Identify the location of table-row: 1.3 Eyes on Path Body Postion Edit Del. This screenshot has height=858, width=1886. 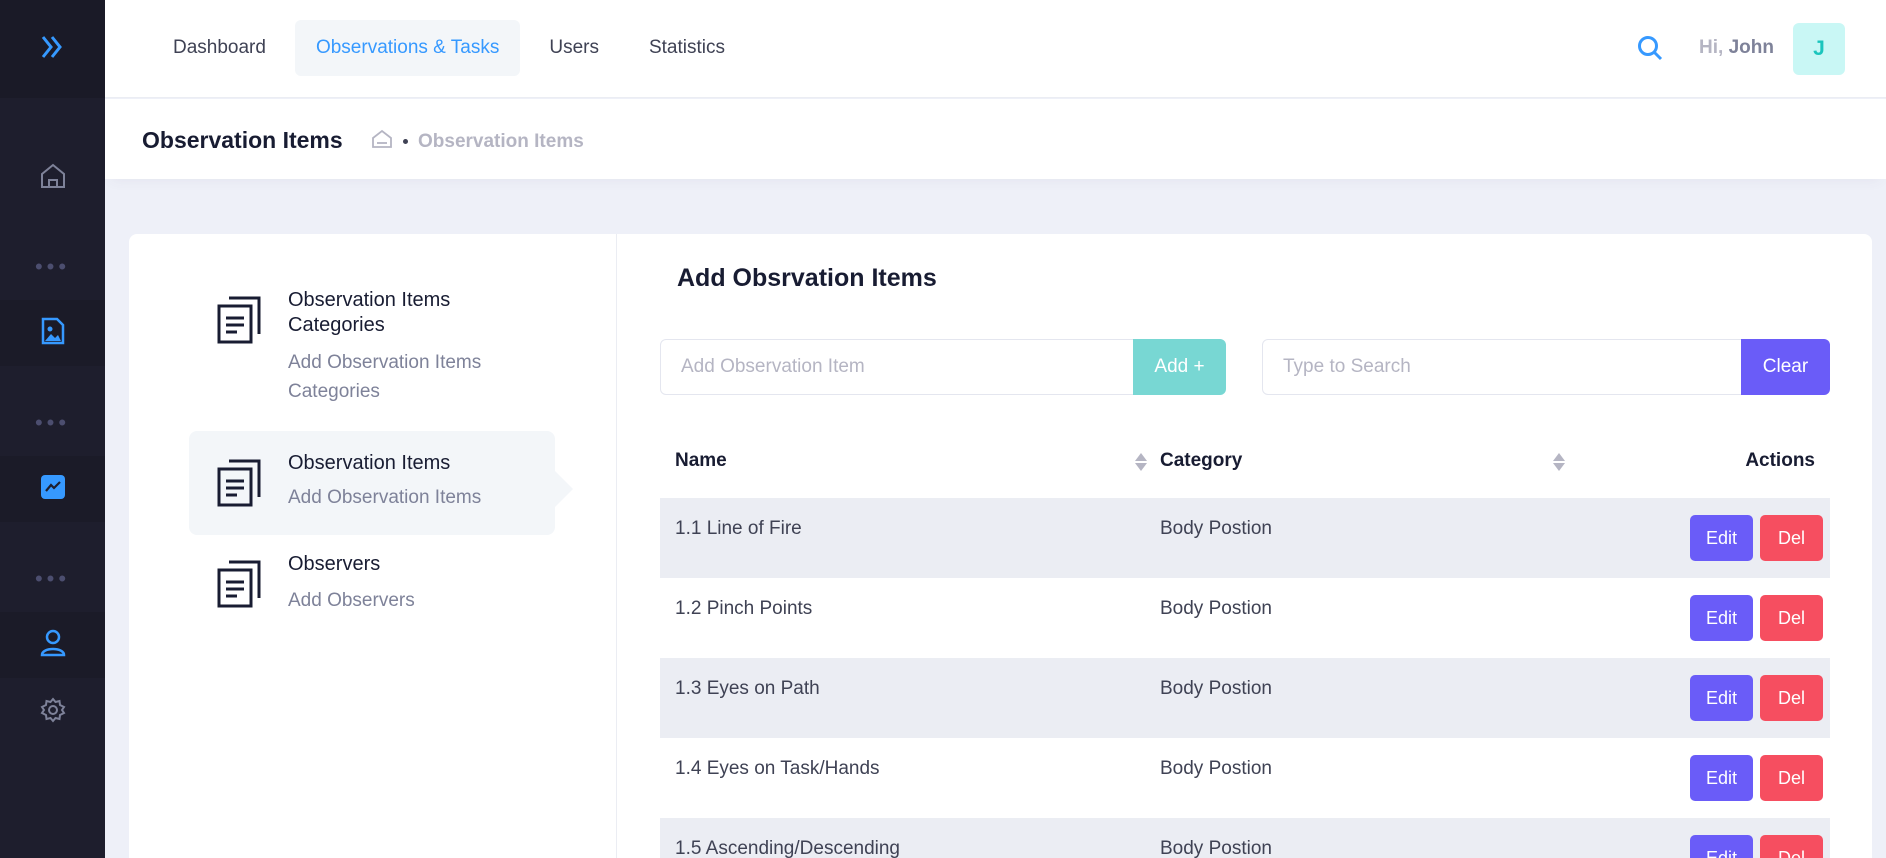
(1245, 698).